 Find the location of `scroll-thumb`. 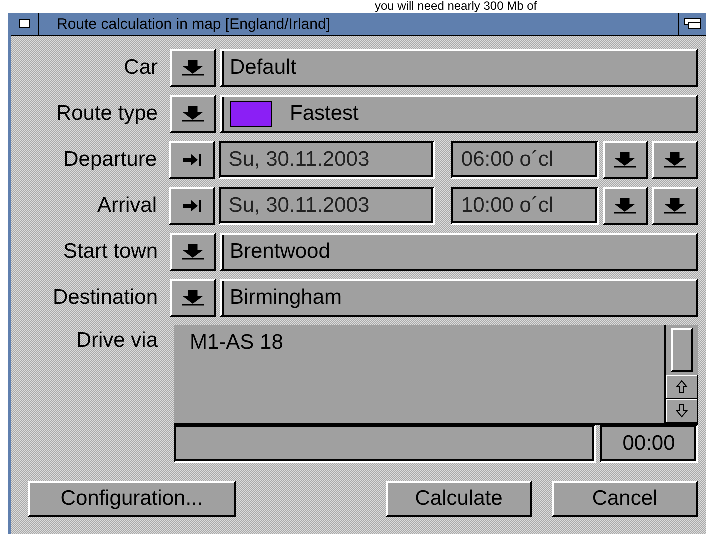

scroll-thumb is located at coordinates (682, 350).